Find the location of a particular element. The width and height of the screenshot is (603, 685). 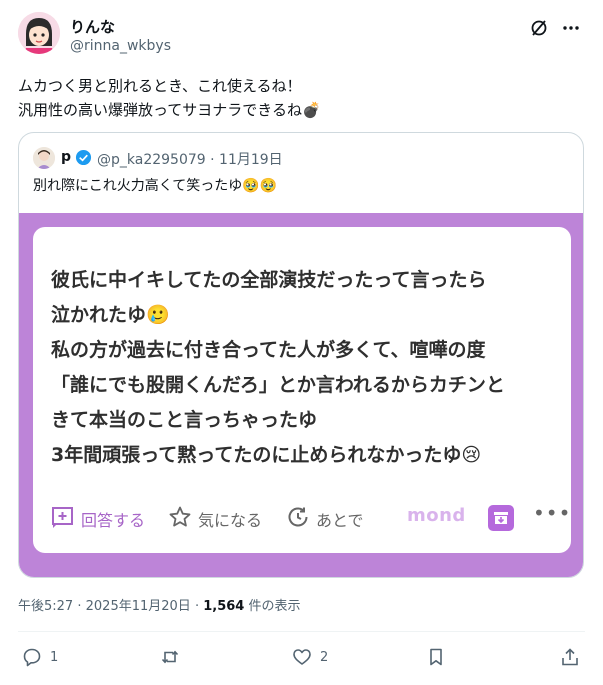

clock-icon is located at coordinates (298, 517).